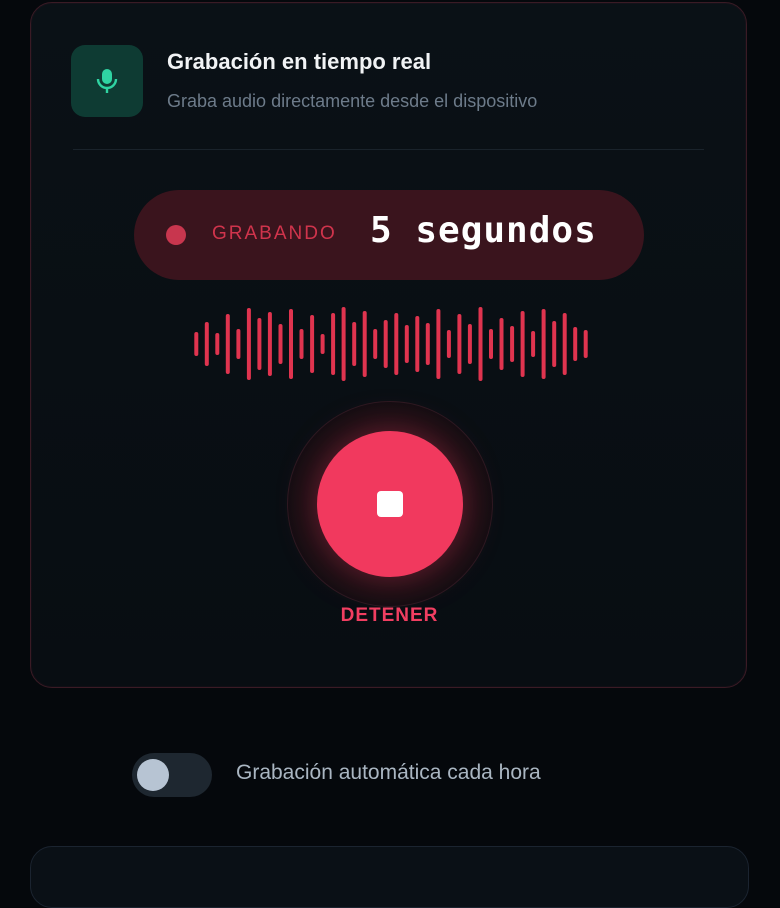 This screenshot has width=780, height=908. Describe the element at coordinates (176, 235) in the screenshot. I see `recording-dot-icon` at that location.